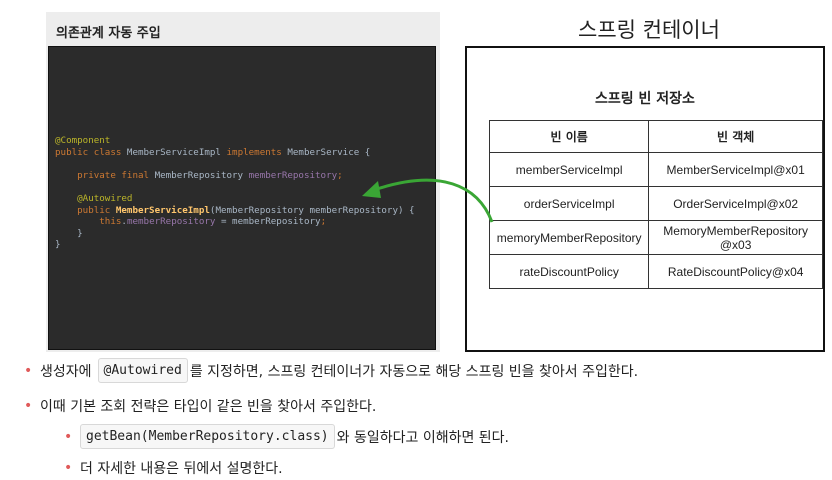  What do you see at coordinates (735, 203) in the screenshot?
I see `bean-object-cell: OrderServiceImpl@x02` at bounding box center [735, 203].